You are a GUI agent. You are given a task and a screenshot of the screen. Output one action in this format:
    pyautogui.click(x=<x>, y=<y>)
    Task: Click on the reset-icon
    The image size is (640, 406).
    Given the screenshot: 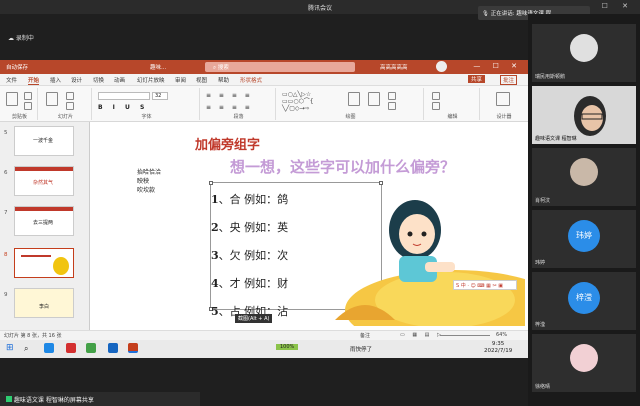 What is the action you would take?
    pyautogui.click(x=70, y=106)
    